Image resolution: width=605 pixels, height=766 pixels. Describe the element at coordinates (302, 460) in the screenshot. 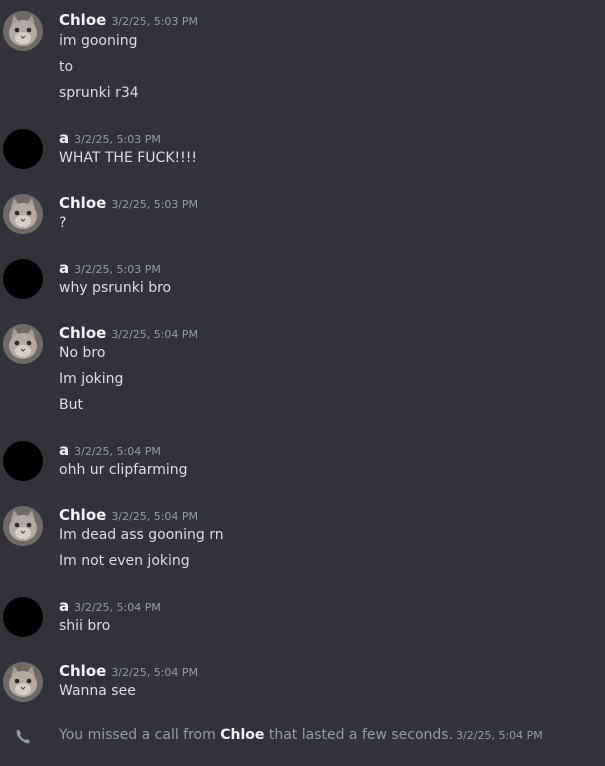

I see `message-group: a 3/2/25, 5:04 PM ohh ur clipfarming` at that location.